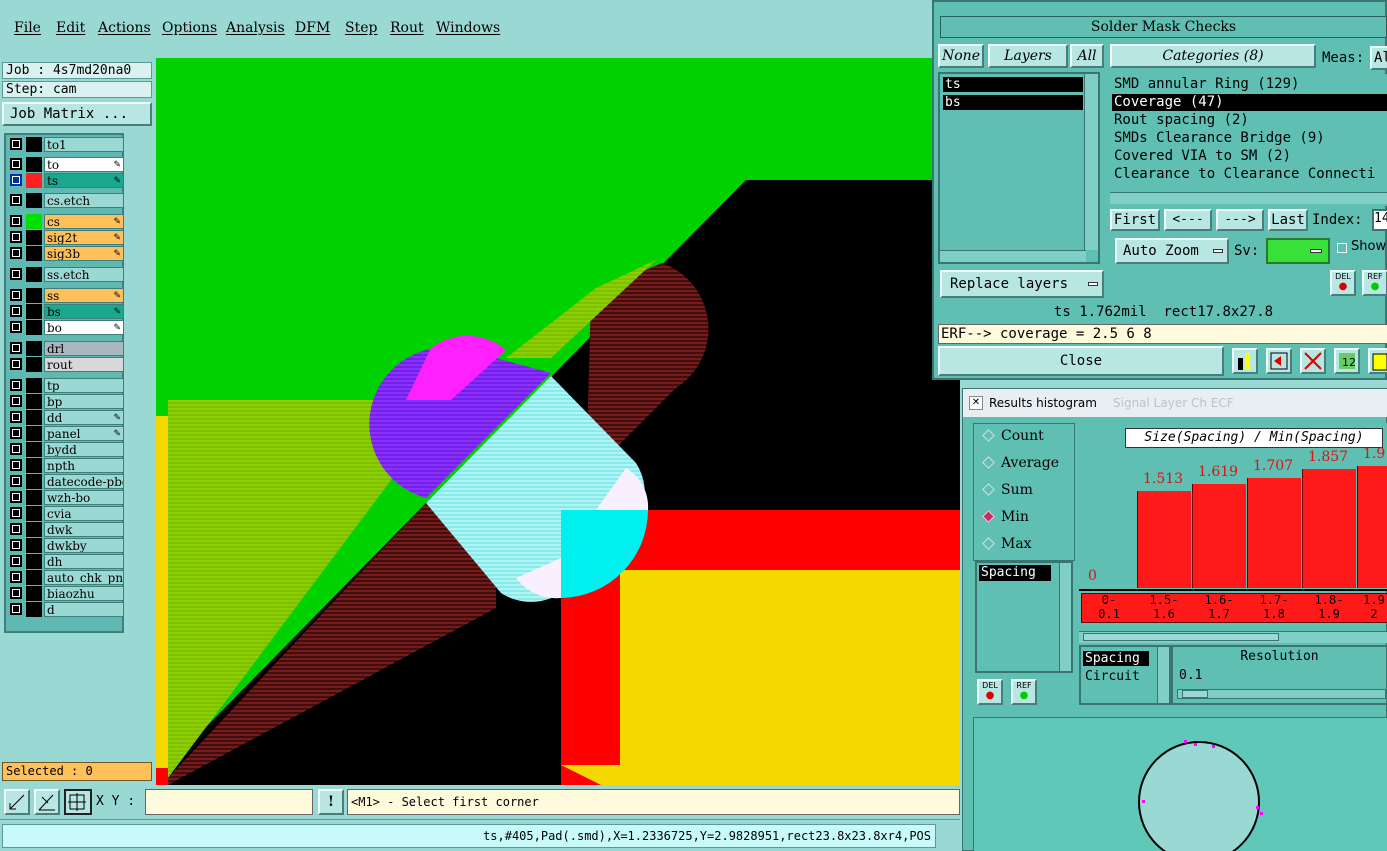  I want to click on layer-name: wzh-bo, so click(84, 497).